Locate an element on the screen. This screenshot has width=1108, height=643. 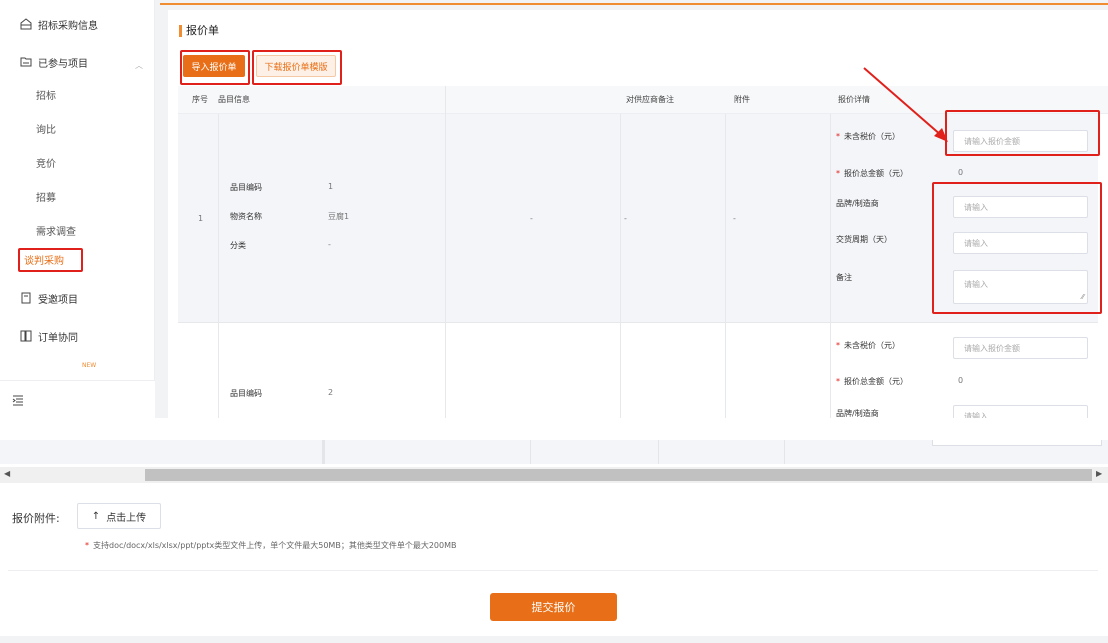
material-name-label: 物资名称 is located at coordinates (246, 216).